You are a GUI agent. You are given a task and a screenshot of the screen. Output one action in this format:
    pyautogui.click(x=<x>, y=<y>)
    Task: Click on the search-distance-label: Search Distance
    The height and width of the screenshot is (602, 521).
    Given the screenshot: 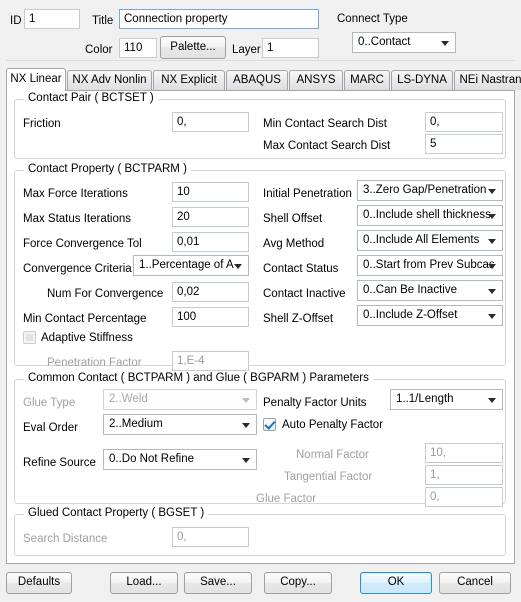 What is the action you would take?
    pyautogui.click(x=65, y=539)
    